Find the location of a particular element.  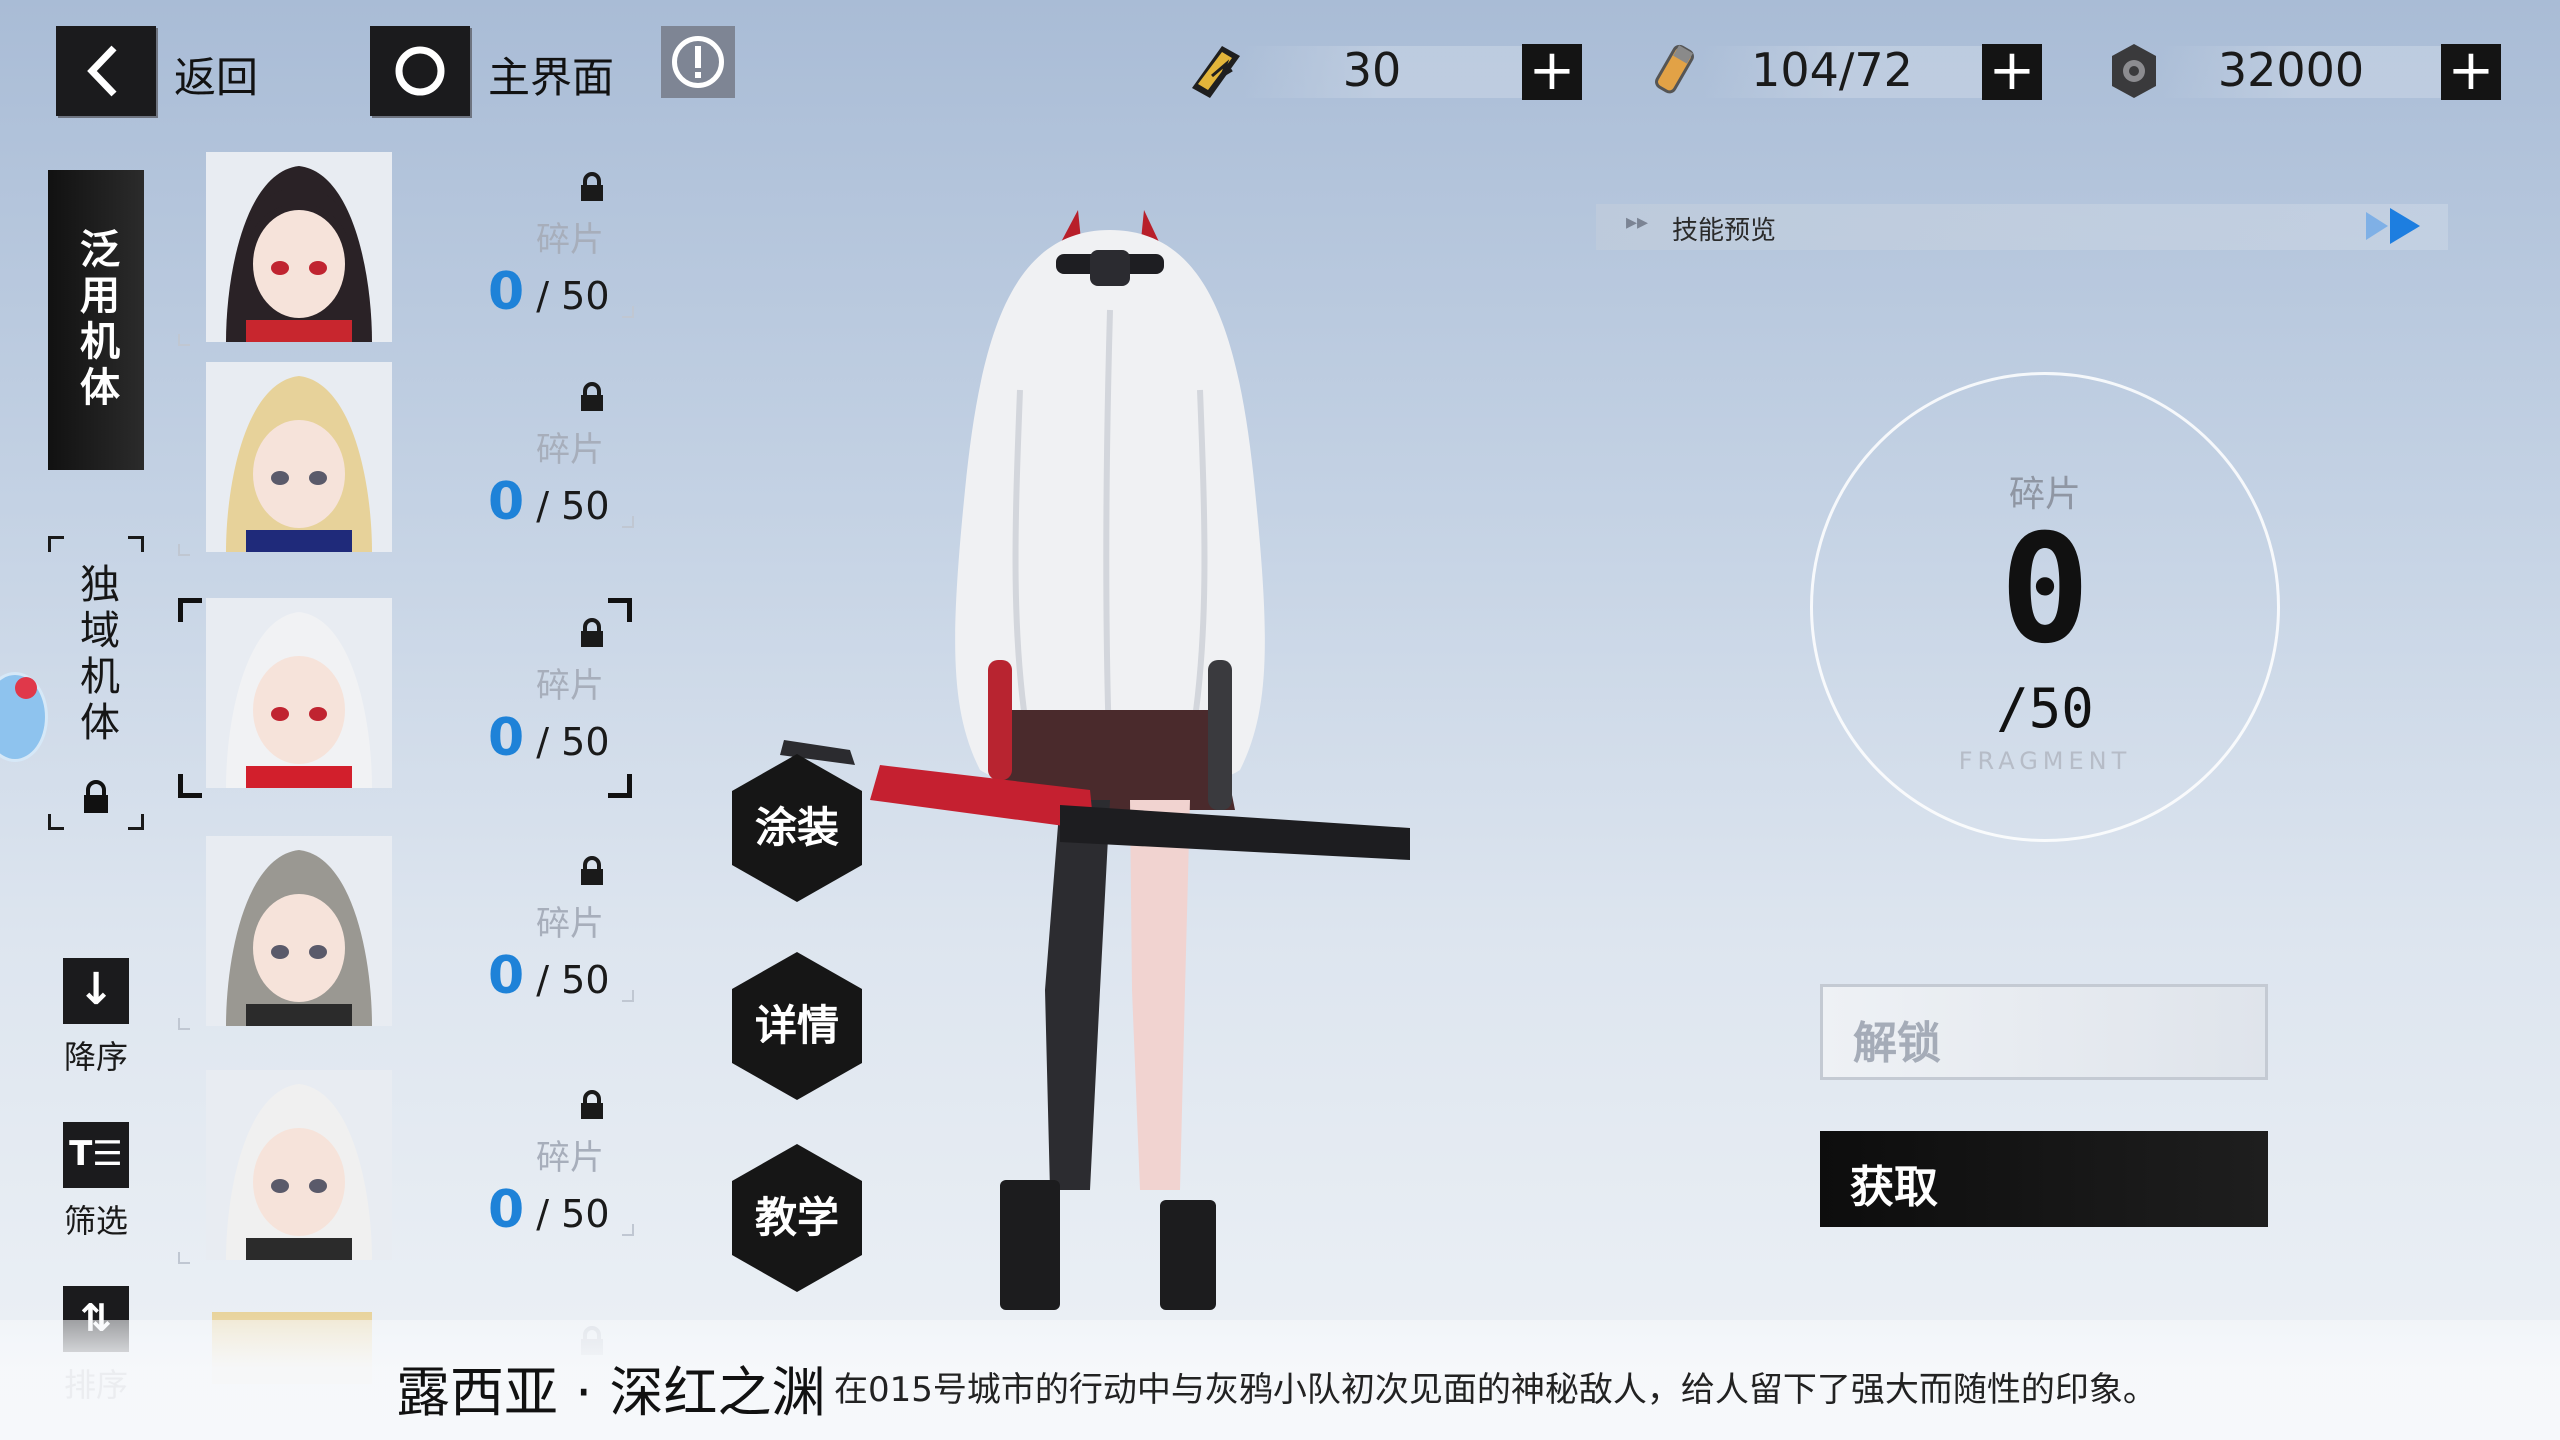

character-description: 在015号城市的行动中与灰鸦小队初次见面的神秘敌人，给人留下了强大而随性的印象。 is located at coordinates (1495, 1390).